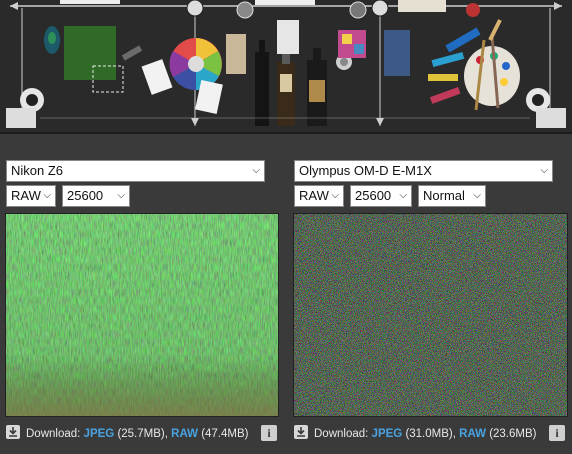  I want to click on right-format-select: RAW ⌵, so click(319, 196).